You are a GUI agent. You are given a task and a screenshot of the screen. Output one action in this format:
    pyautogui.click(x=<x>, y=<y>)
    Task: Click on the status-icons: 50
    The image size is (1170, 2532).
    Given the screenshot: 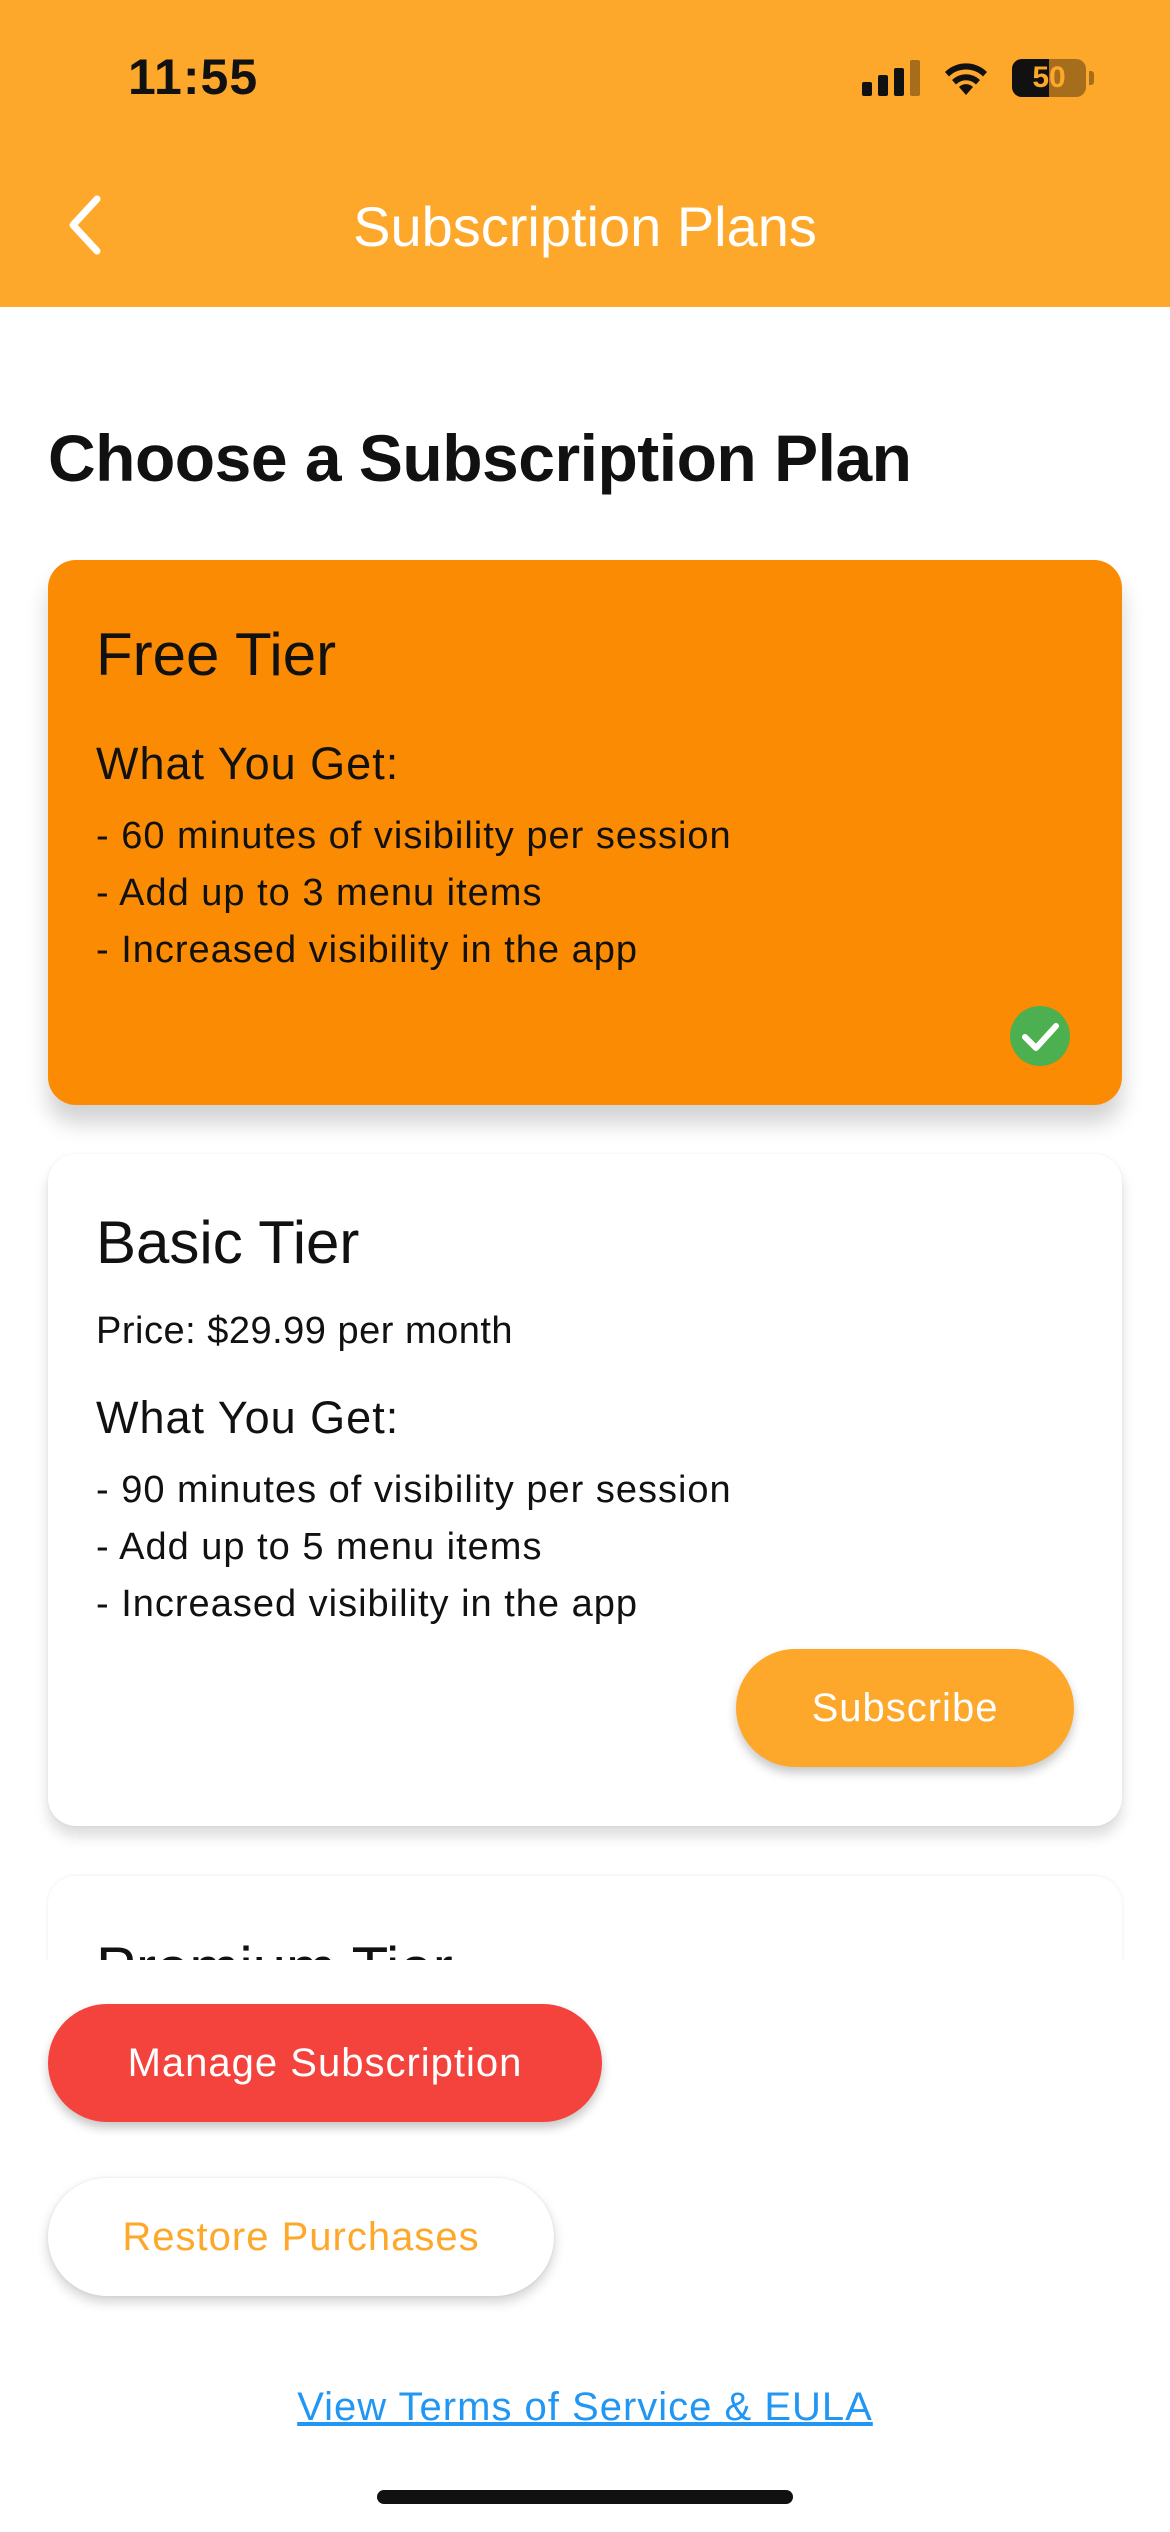 What is the action you would take?
    pyautogui.click(x=978, y=78)
    